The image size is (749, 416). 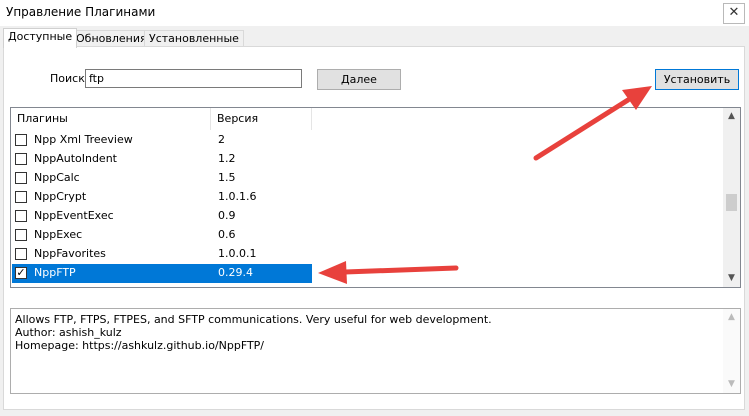 I want to click on arrow-to-nppftp-icon, so click(x=388, y=272).